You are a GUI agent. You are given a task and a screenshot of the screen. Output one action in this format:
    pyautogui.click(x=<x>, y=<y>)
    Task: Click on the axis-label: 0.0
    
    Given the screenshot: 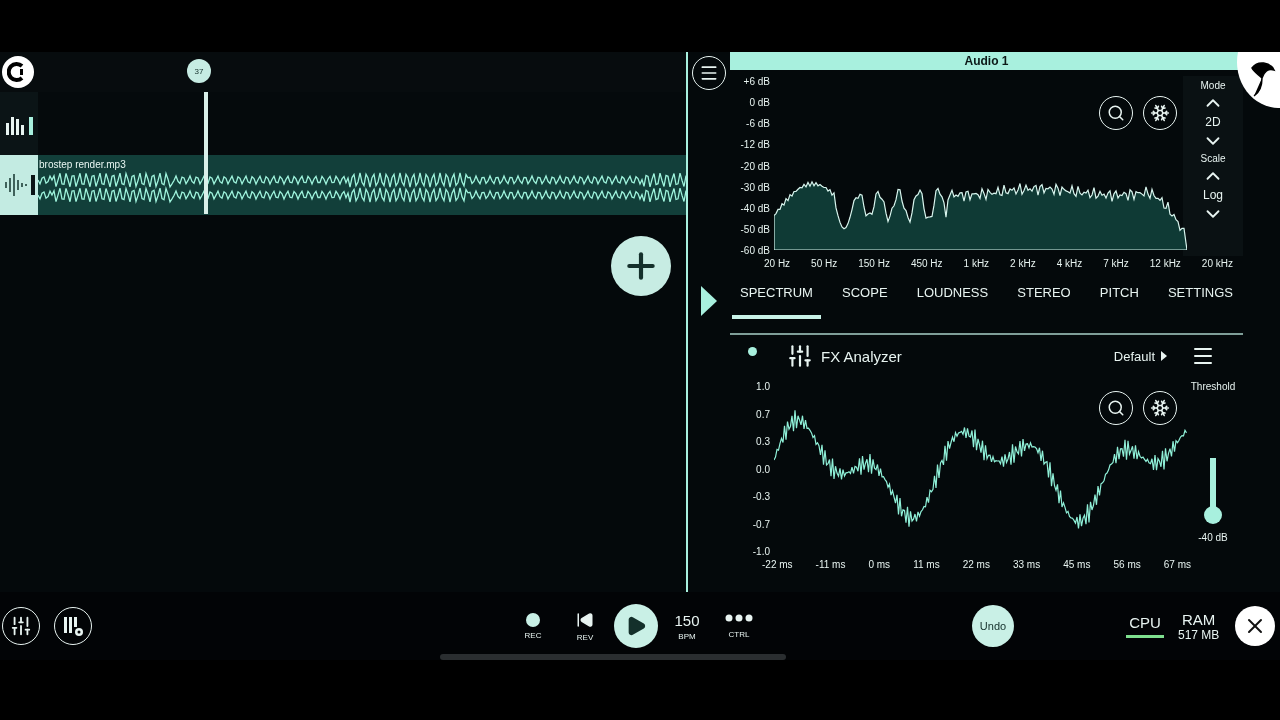 What is the action you would take?
    pyautogui.click(x=763, y=469)
    